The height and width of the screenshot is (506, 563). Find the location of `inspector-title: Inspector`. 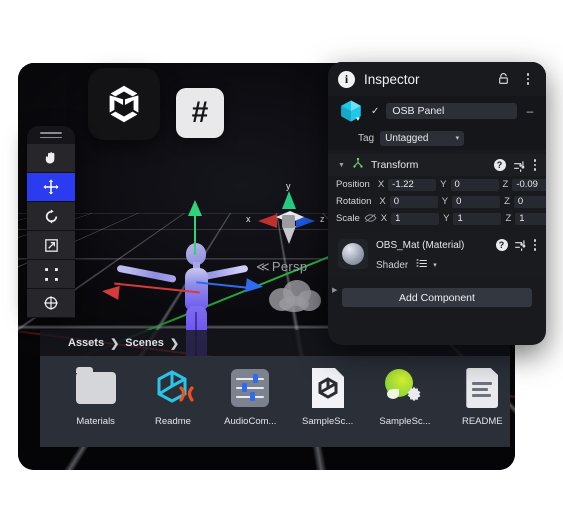

inspector-title: Inspector is located at coordinates (392, 79).